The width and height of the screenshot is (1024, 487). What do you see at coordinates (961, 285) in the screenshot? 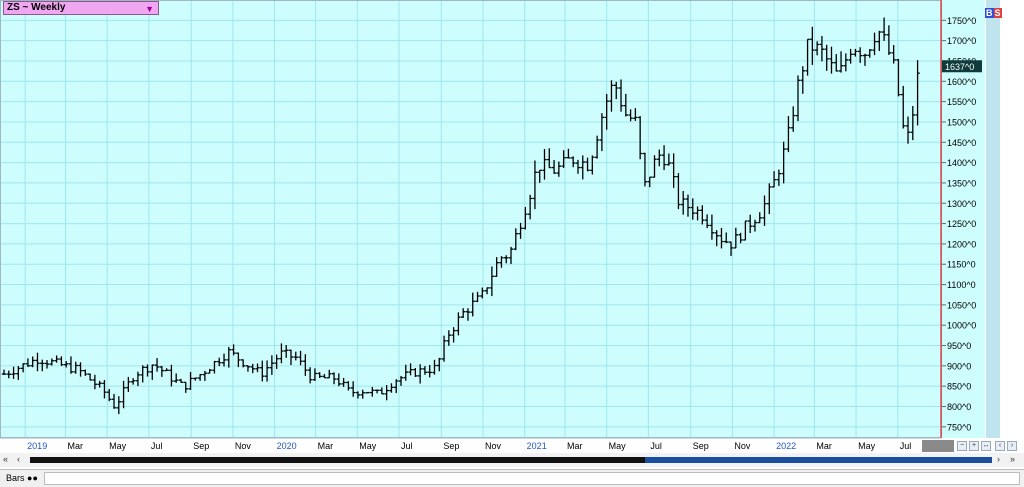
I see `y-tick-label: 1100^0` at bounding box center [961, 285].